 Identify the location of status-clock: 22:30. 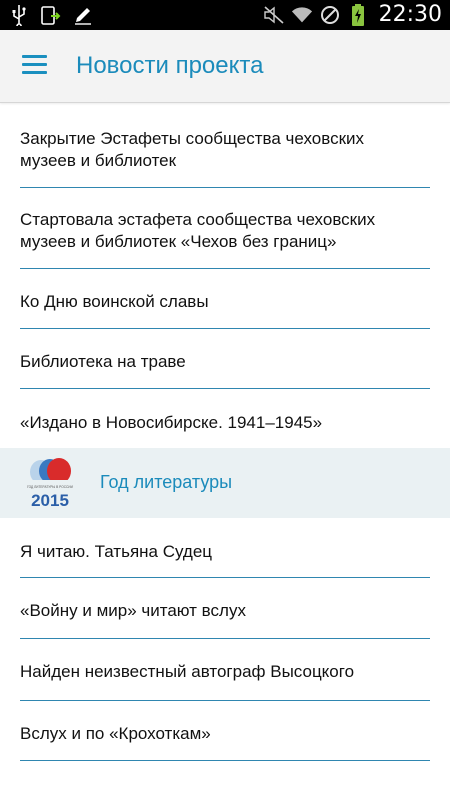
(410, 14).